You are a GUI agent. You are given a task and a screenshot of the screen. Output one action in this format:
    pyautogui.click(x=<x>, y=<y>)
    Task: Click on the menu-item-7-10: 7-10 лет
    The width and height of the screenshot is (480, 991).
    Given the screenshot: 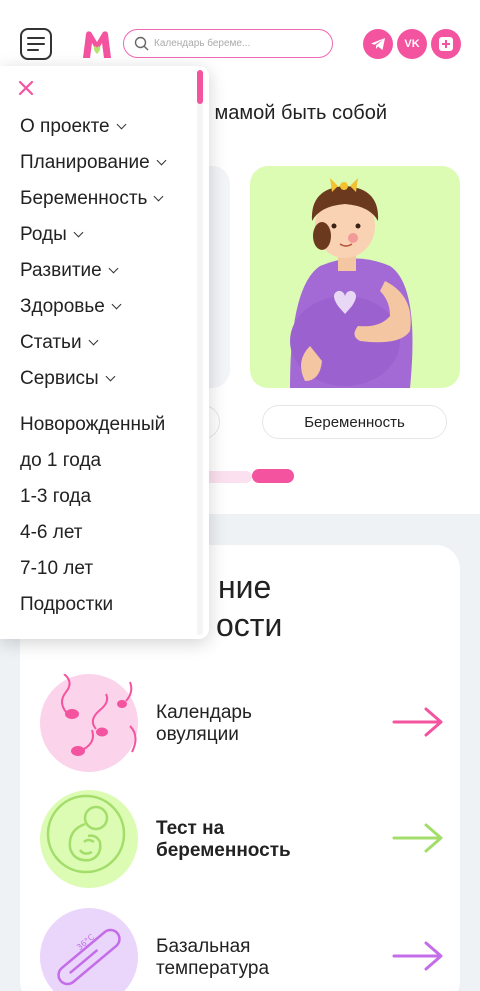 What is the action you would take?
    pyautogui.click(x=56, y=569)
    